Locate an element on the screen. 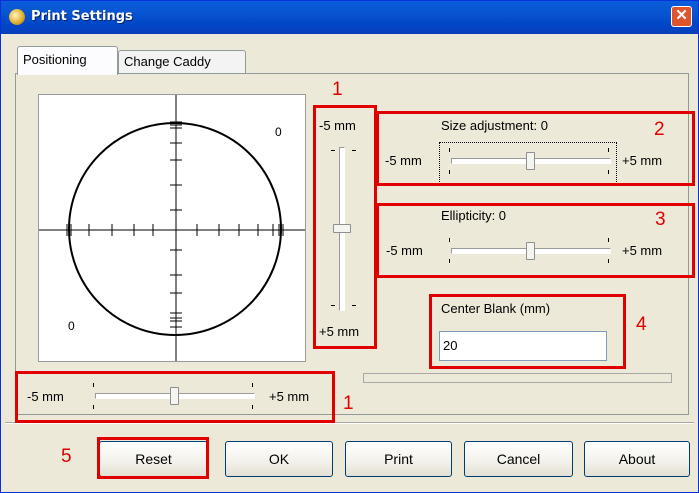 The image size is (699, 493). annotation-box-center-blank is located at coordinates (527, 331).